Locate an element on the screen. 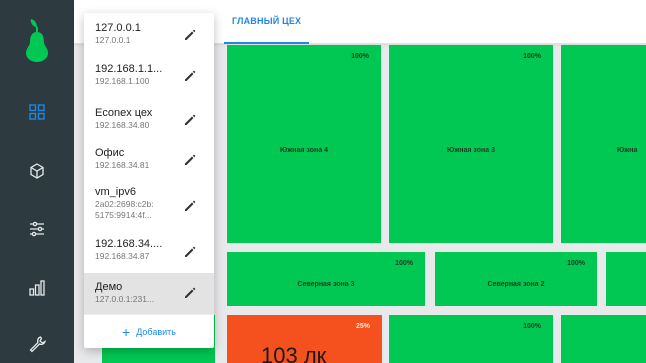 The image size is (646, 363). pear-logo is located at coordinates (37, 40).